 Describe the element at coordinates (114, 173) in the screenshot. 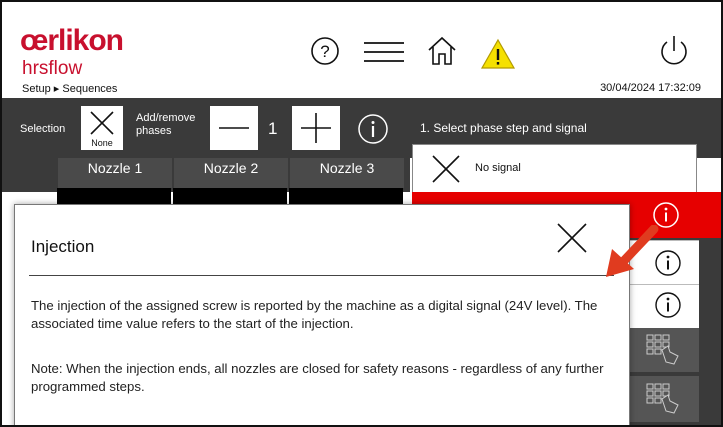

I see `nozzle-1-header: Nozzle 1` at that location.